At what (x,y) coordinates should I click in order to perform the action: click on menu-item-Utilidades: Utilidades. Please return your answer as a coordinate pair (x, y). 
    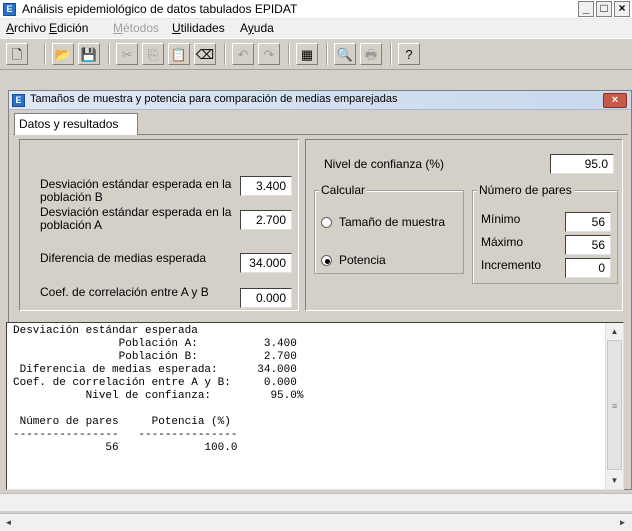
    Looking at the image, I should click on (198, 28).